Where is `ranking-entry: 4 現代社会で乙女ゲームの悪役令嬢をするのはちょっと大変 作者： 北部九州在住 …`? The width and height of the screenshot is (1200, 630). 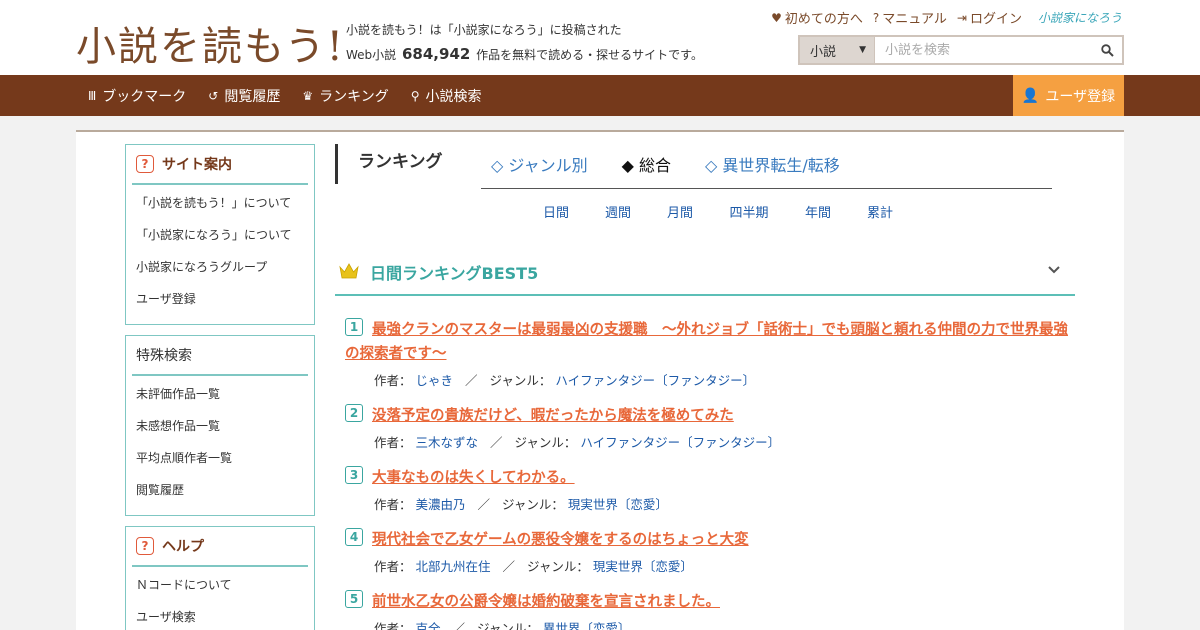 ranking-entry: 4 現代社会で乙女ゲームの悪役令嬢をするのはちょっと大変 作者： 北部九州在住 … is located at coordinates (710, 551).